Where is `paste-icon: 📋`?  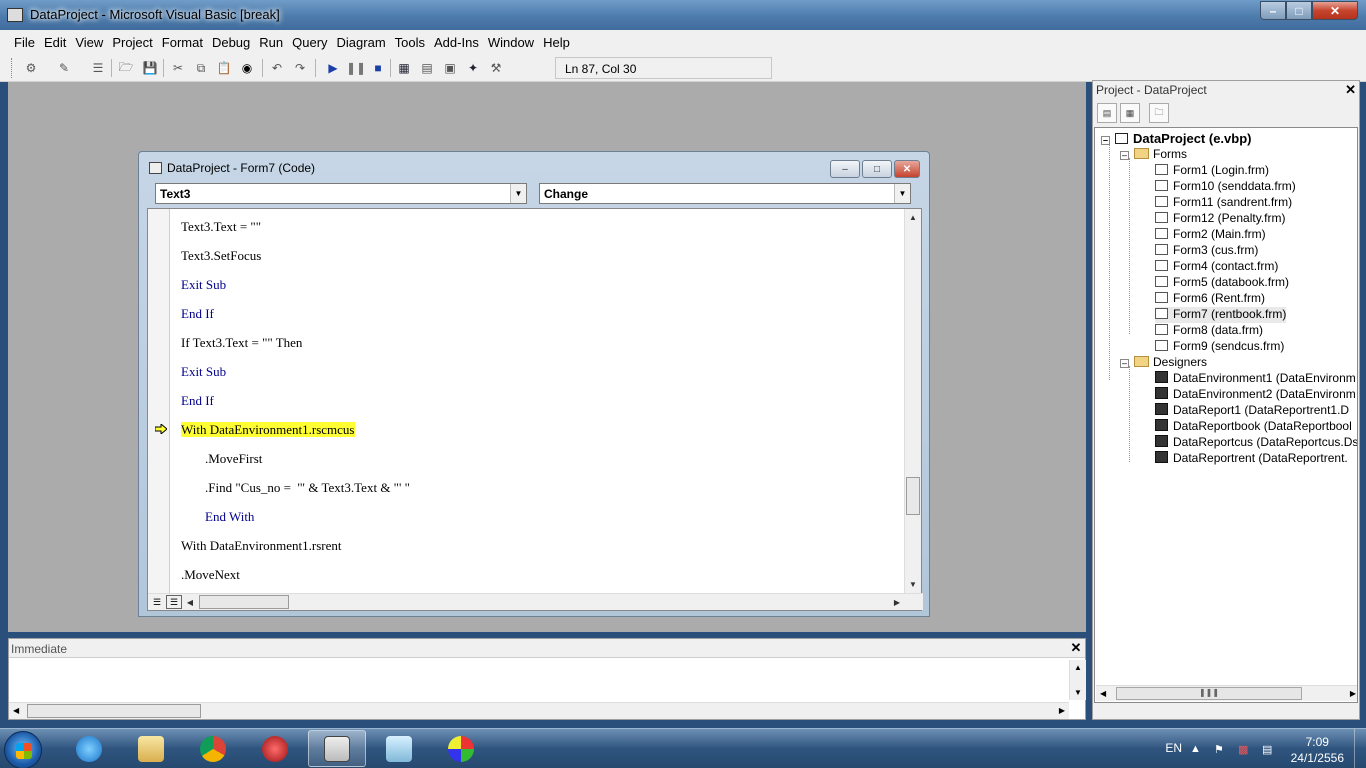
paste-icon: 📋 is located at coordinates (224, 68).